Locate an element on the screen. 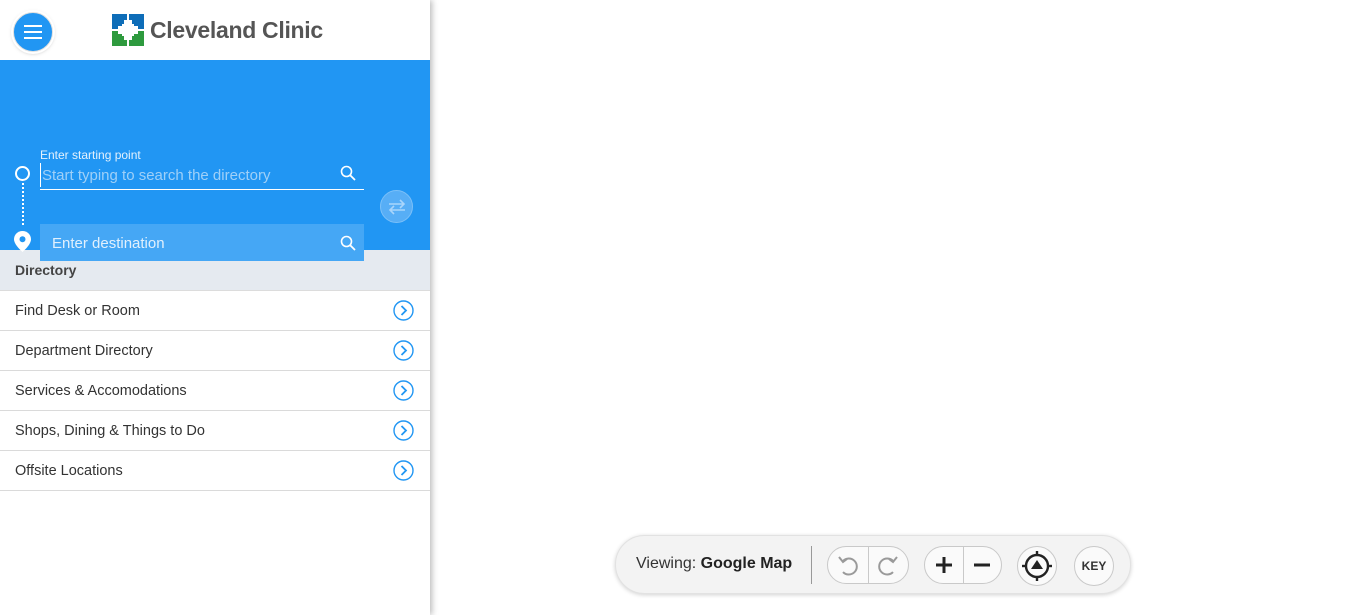  start-point-input is located at coordinates (186, 175).